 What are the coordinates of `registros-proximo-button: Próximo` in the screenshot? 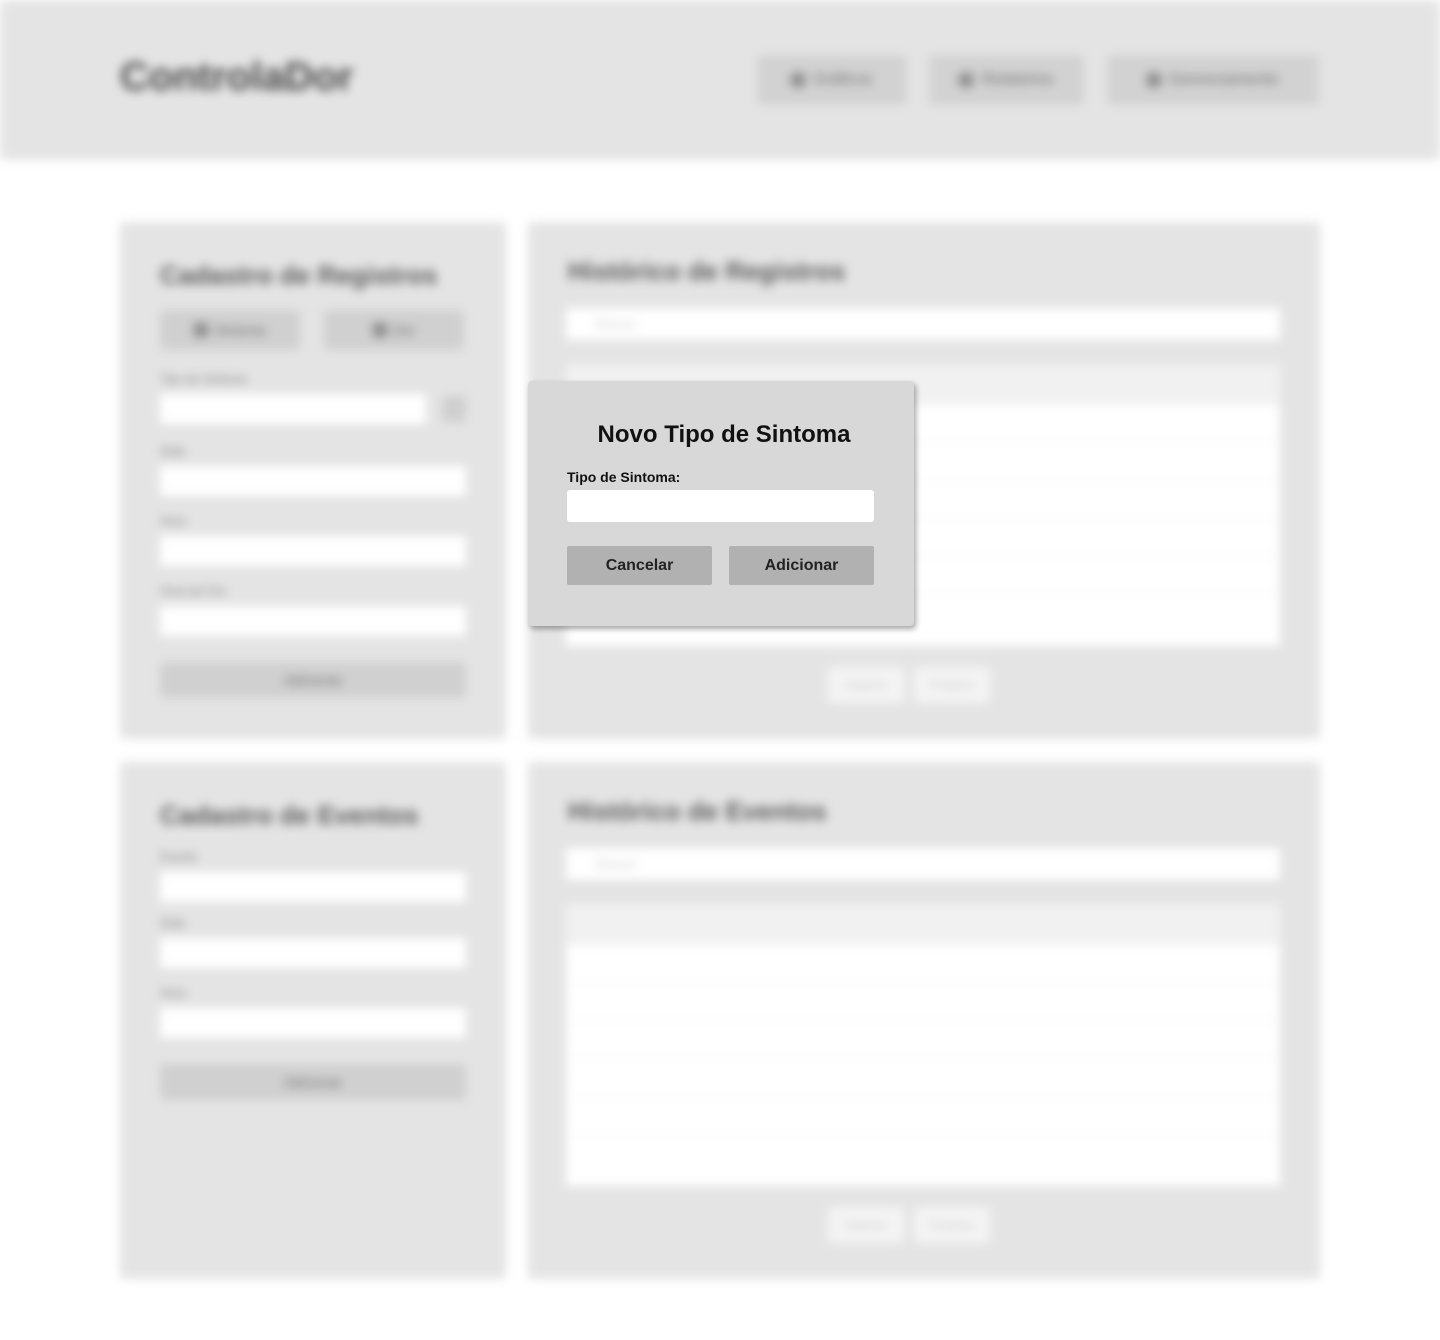 It's located at (952, 685).